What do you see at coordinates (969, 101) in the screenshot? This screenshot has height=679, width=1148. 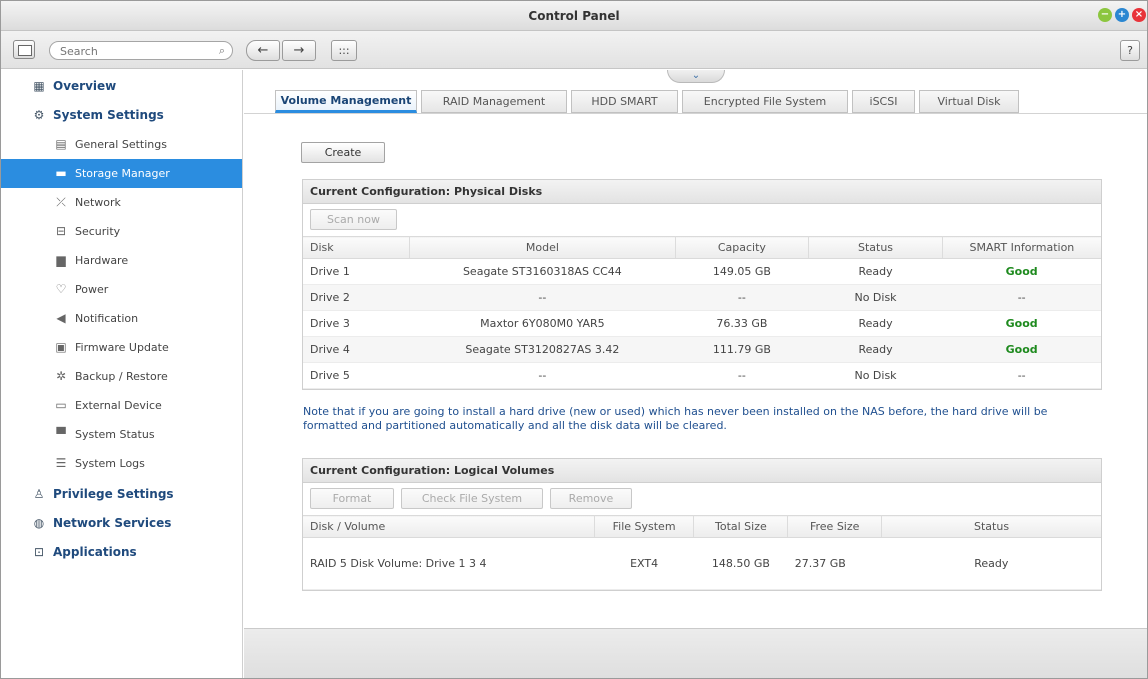 I see `tab-virtual-disk: Virtual Disk` at bounding box center [969, 101].